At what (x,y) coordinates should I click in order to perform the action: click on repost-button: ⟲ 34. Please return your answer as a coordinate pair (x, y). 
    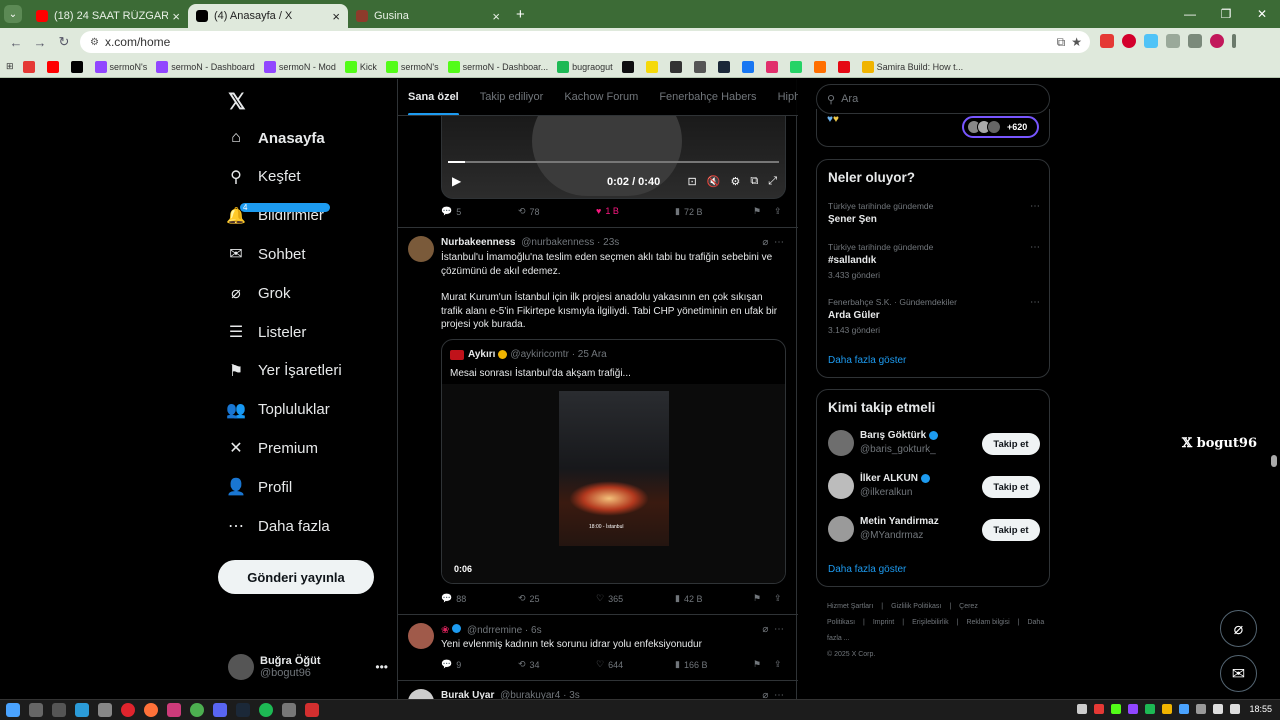
    Looking at the image, I should click on (529, 664).